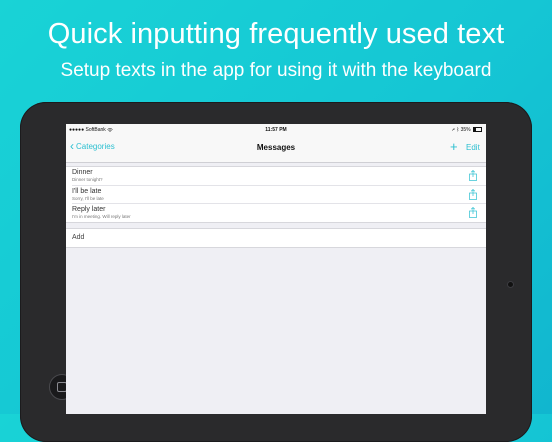 The width and height of the screenshot is (552, 442). Describe the element at coordinates (276, 34) in the screenshot. I see `promo-headline: Quick inputting frequently used text` at that location.